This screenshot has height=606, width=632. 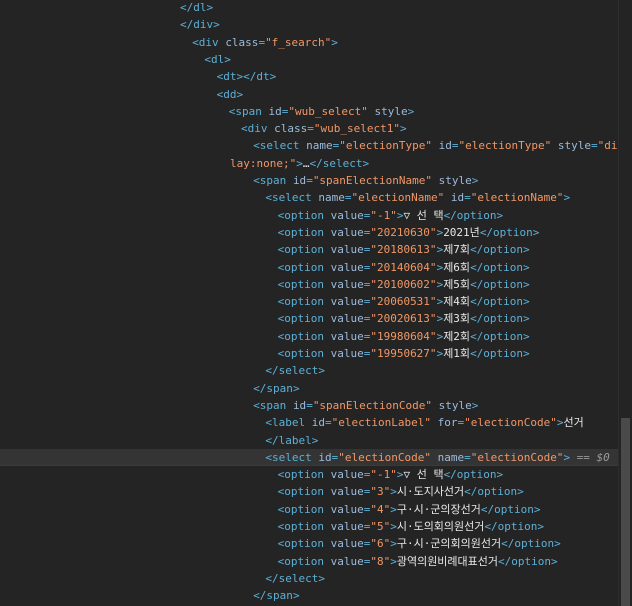 I want to click on dom-node-source: <dl>, so click(x=217, y=59).